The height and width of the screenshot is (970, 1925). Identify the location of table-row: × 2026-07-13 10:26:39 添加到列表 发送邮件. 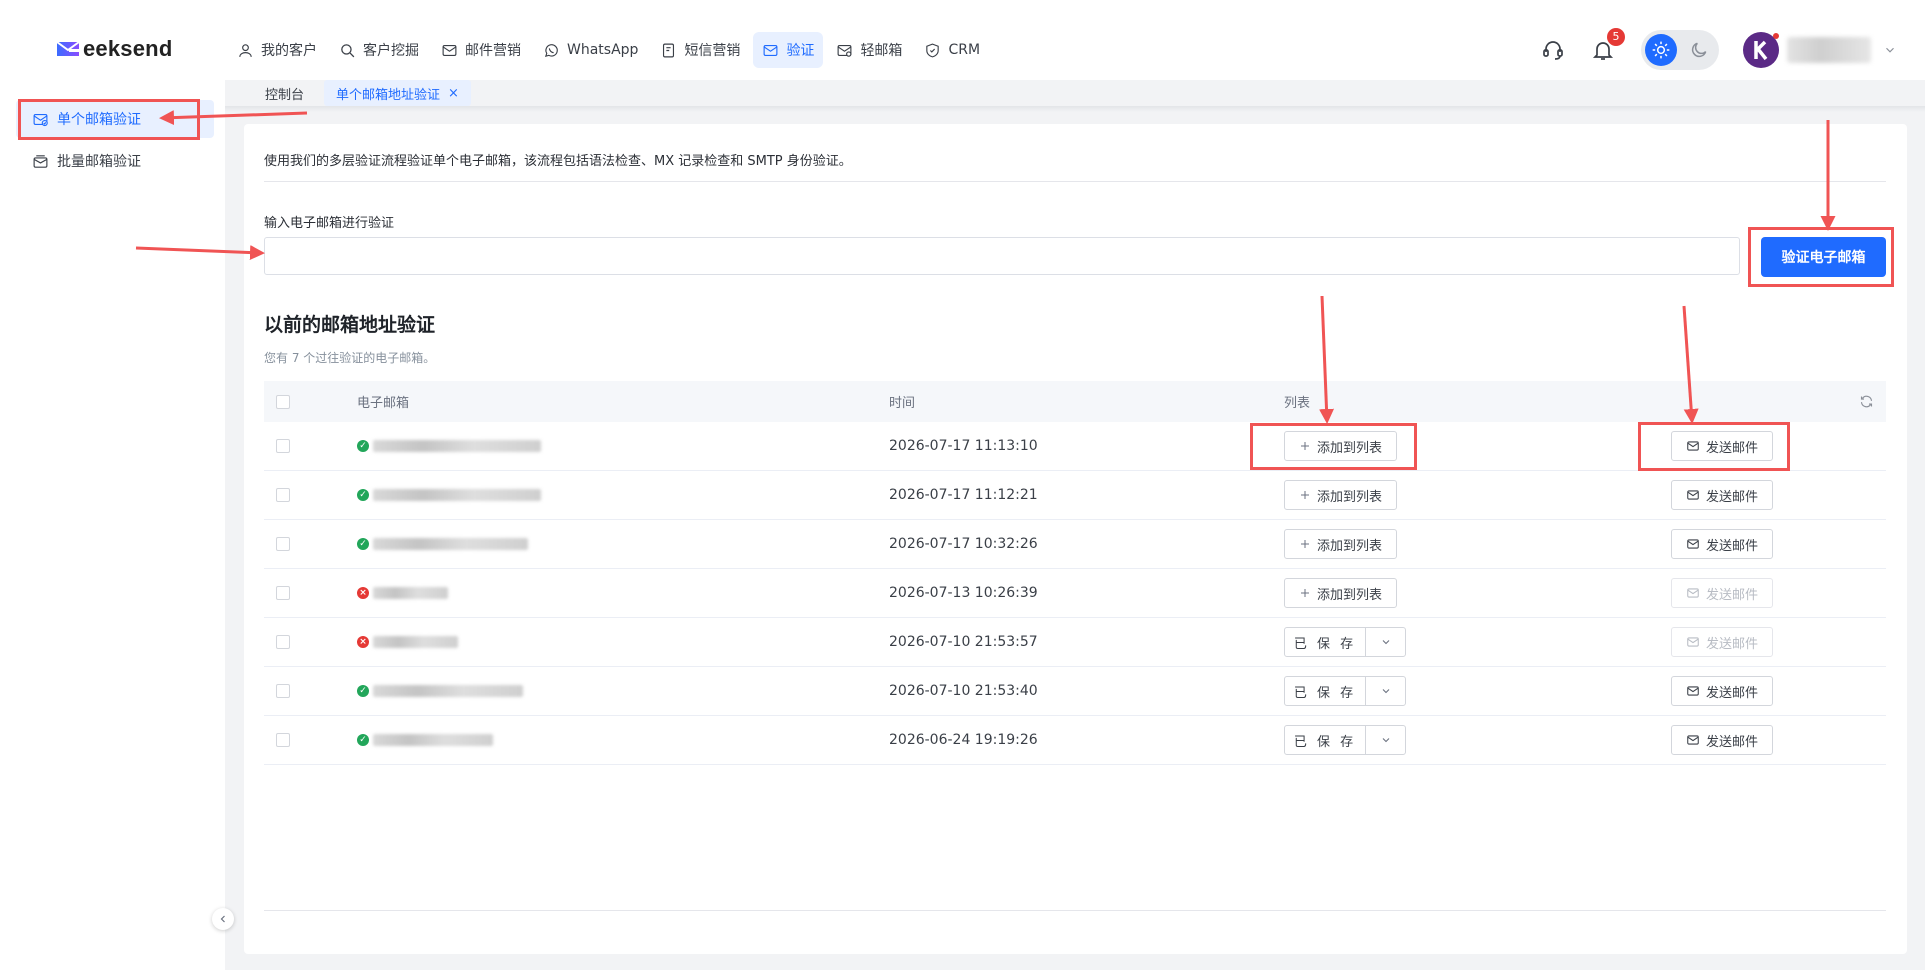
(1075, 593).